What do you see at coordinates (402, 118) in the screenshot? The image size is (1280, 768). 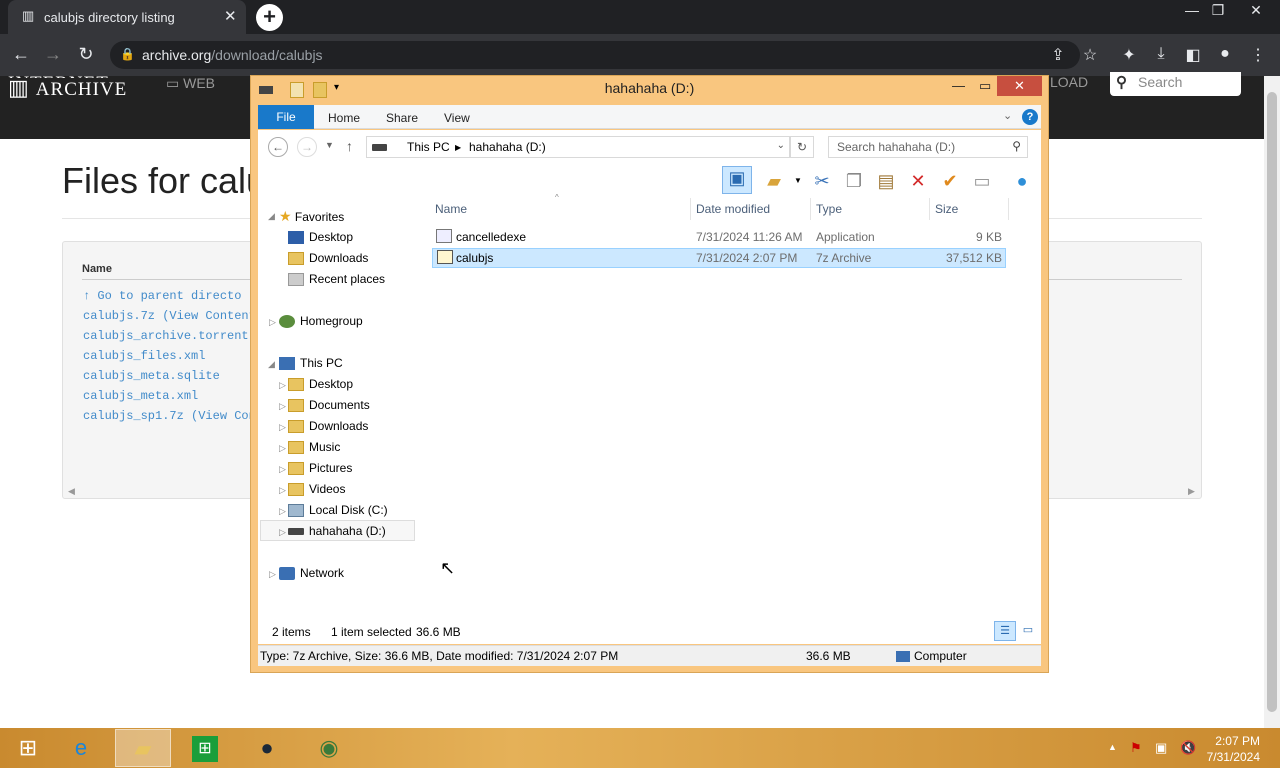 I see `tab-share: Share` at bounding box center [402, 118].